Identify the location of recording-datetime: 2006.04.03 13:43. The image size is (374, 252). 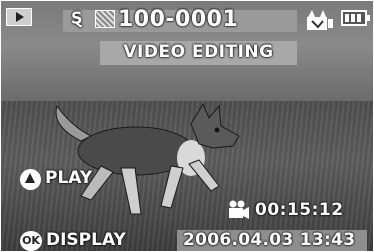
(269, 240).